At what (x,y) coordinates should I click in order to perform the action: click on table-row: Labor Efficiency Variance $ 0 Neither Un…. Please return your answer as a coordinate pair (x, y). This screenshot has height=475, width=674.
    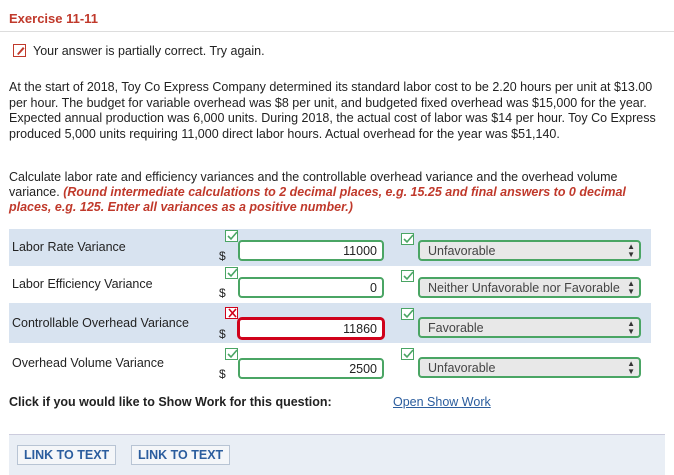
    Looking at the image, I should click on (330, 284).